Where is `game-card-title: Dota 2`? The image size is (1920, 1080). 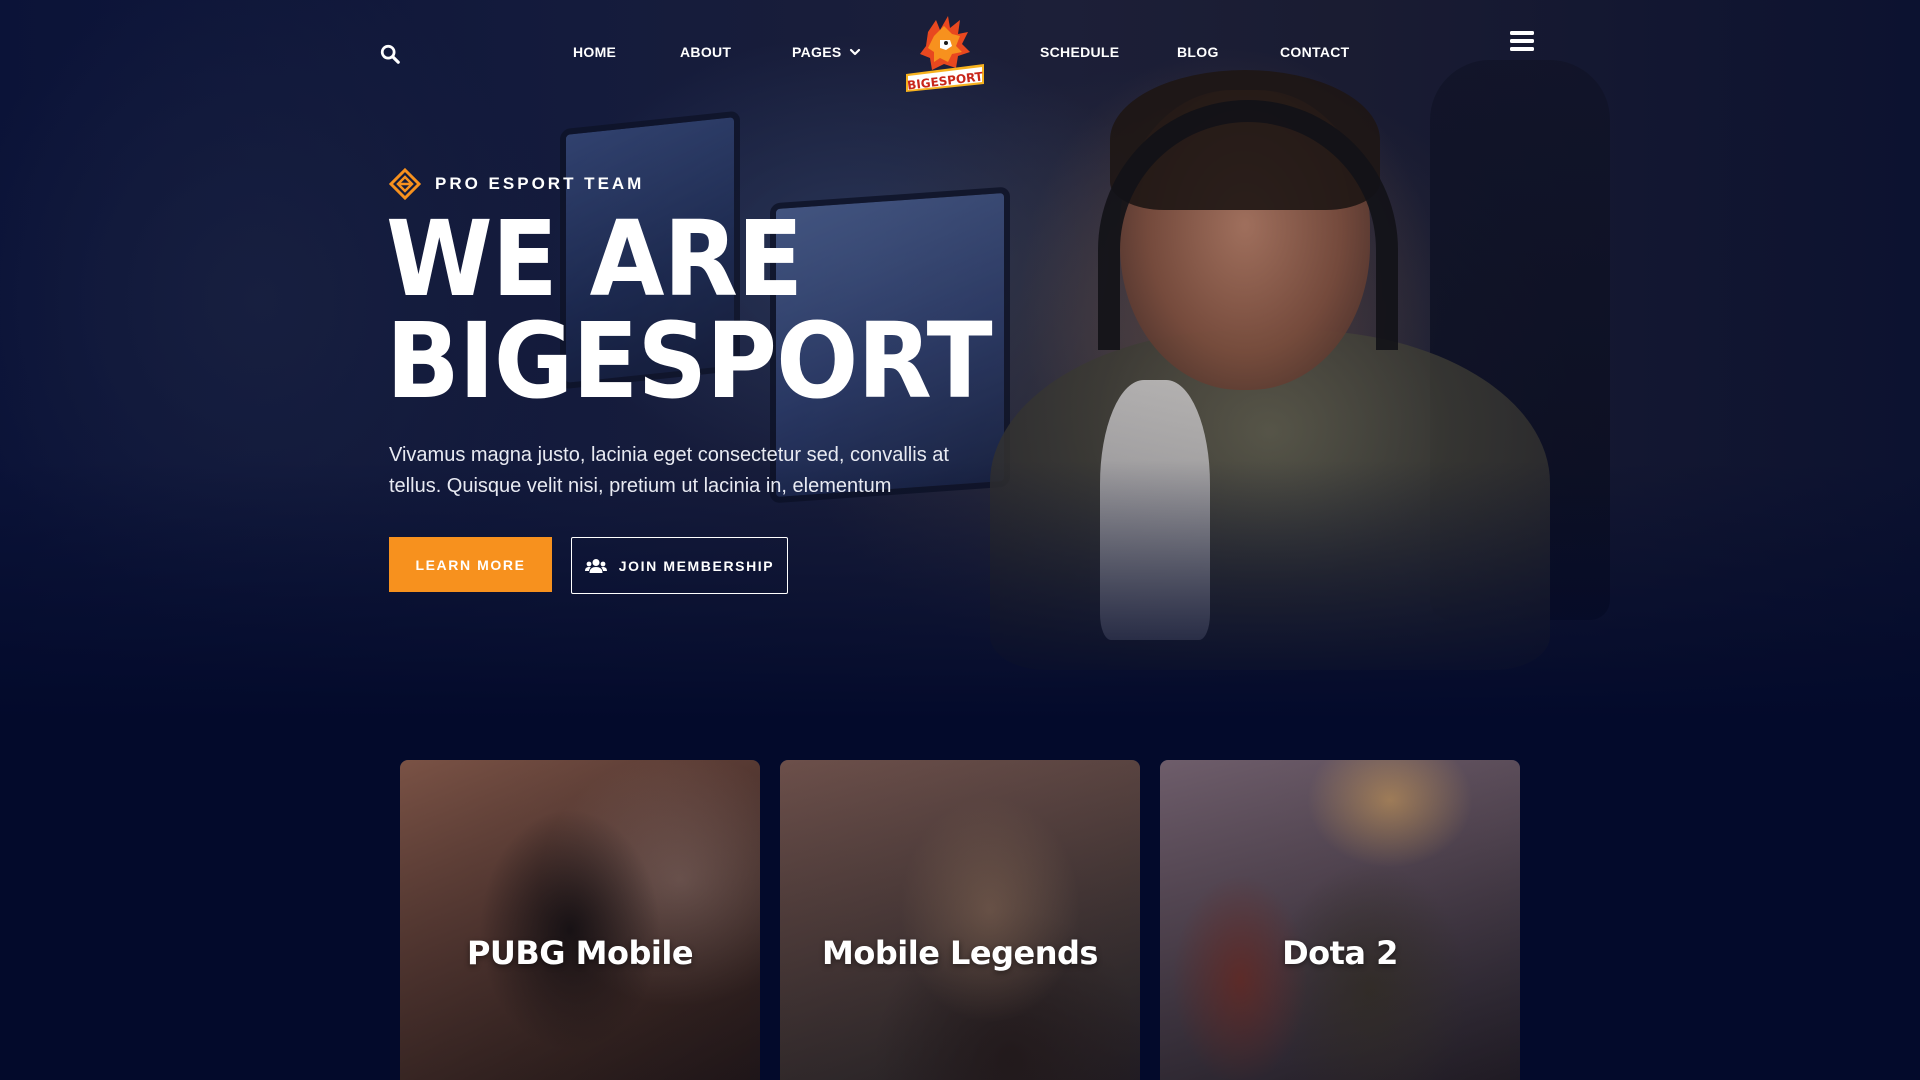
game-card-title: Dota 2 is located at coordinates (1340, 953).